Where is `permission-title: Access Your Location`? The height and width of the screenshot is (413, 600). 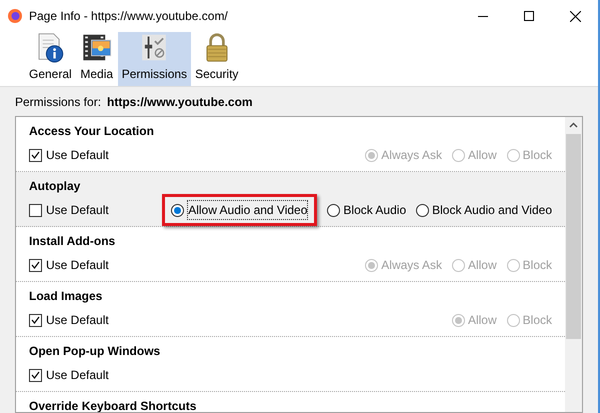 permission-title: Access Your Location is located at coordinates (92, 131).